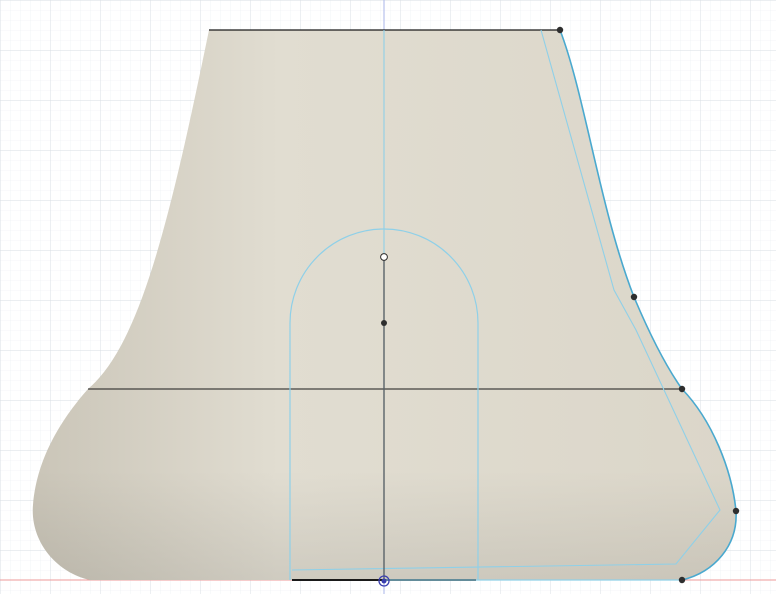 Image resolution: width=776 pixels, height=594 pixels. Describe the element at coordinates (634, 297) in the screenshot. I see `sketch-point-upper` at that location.